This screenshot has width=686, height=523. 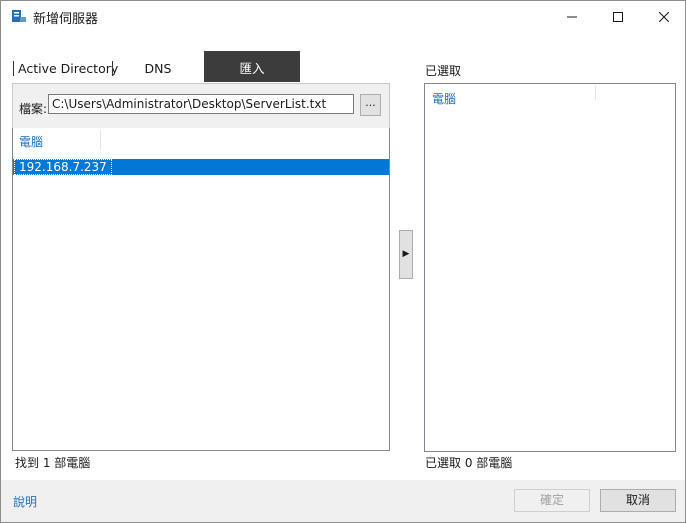 I want to click on server-manager-icon, so click(x=19, y=16).